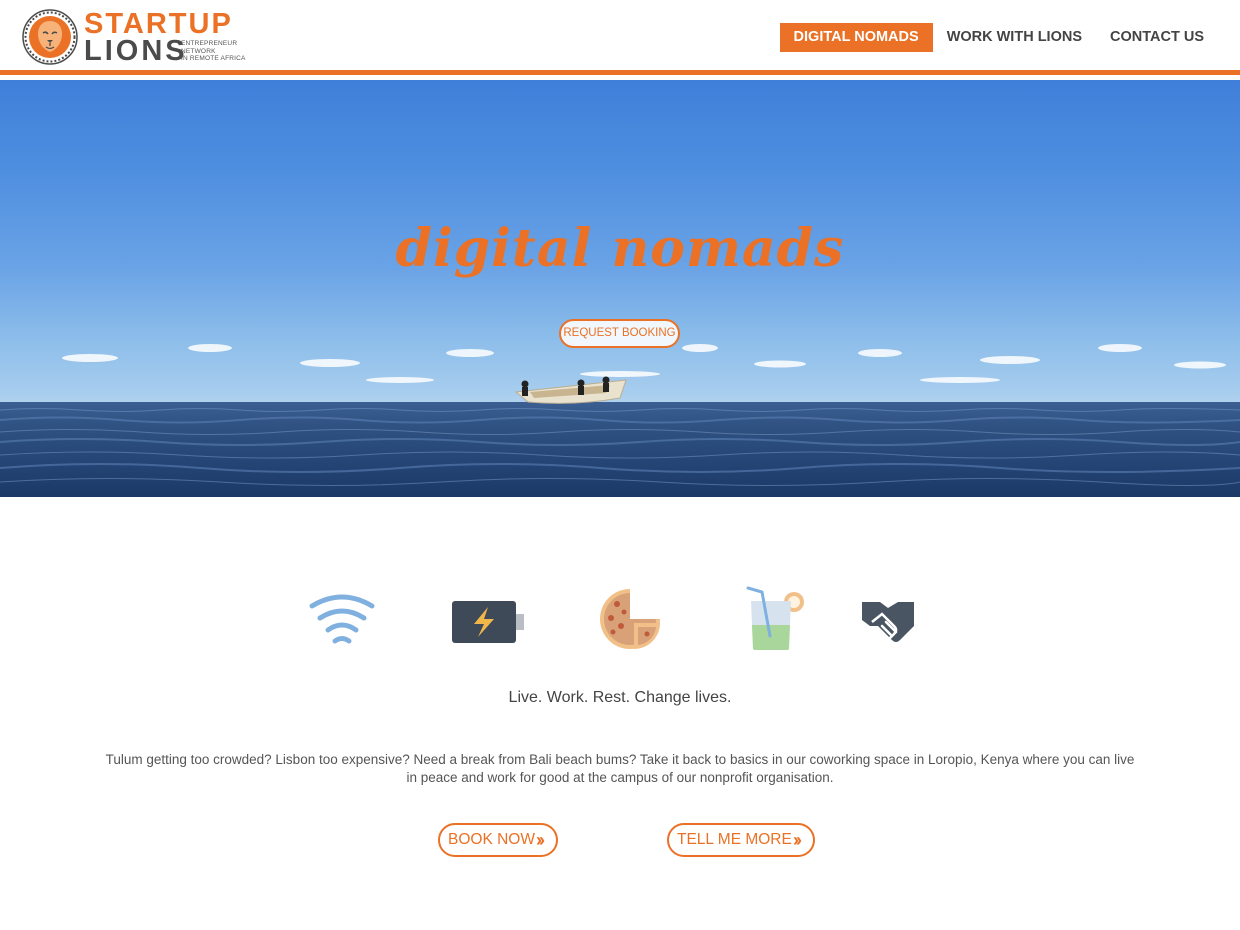 Image resolution: width=1240 pixels, height=930 pixels. What do you see at coordinates (630, 619) in the screenshot?
I see `pizza-icon` at bounding box center [630, 619].